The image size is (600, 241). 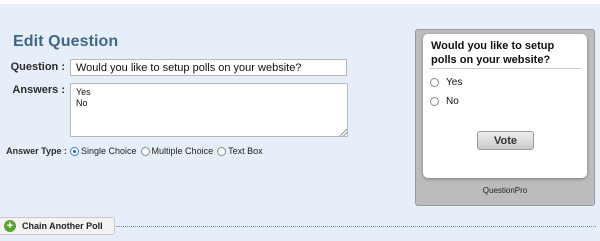 I want to click on poll-option-label: No, so click(x=452, y=101).